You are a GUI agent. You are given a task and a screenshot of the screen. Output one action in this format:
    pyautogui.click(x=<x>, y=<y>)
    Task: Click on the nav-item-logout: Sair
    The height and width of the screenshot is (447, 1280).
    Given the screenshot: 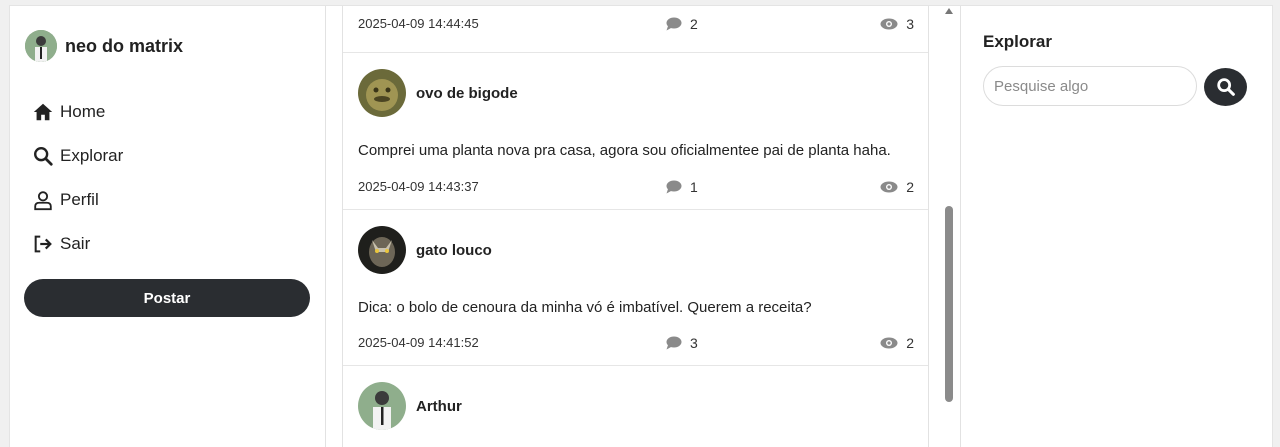 What is the action you would take?
    pyautogui.click(x=77, y=244)
    